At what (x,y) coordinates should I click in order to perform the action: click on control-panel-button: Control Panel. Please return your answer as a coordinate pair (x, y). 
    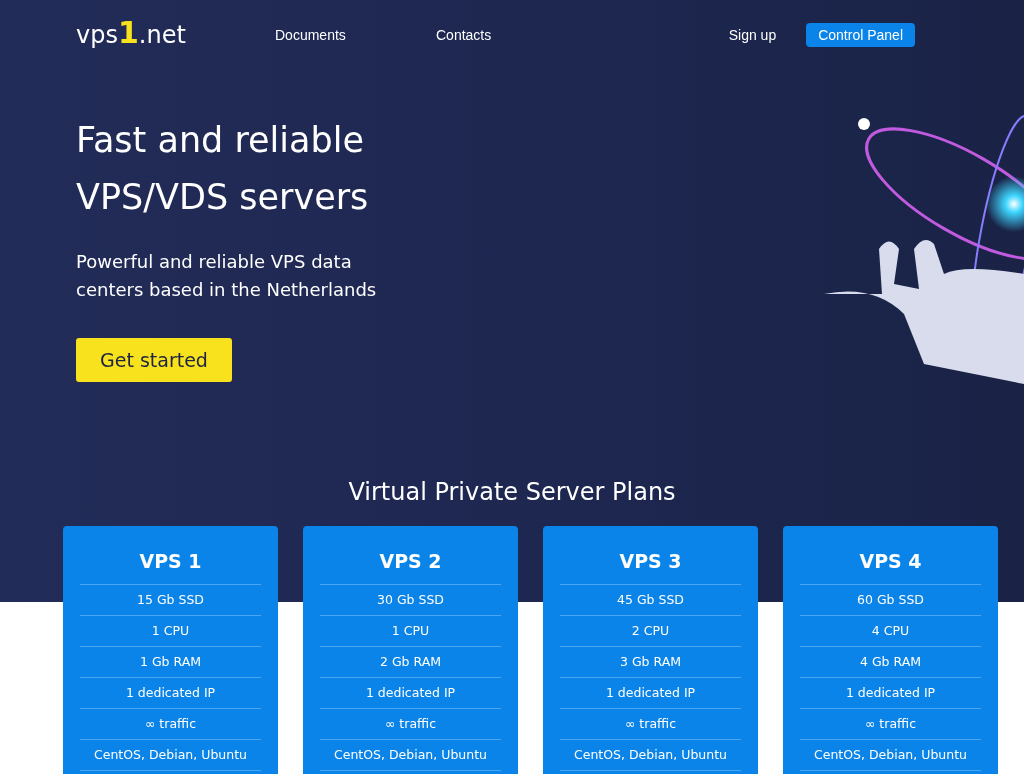
    Looking at the image, I should click on (860, 35).